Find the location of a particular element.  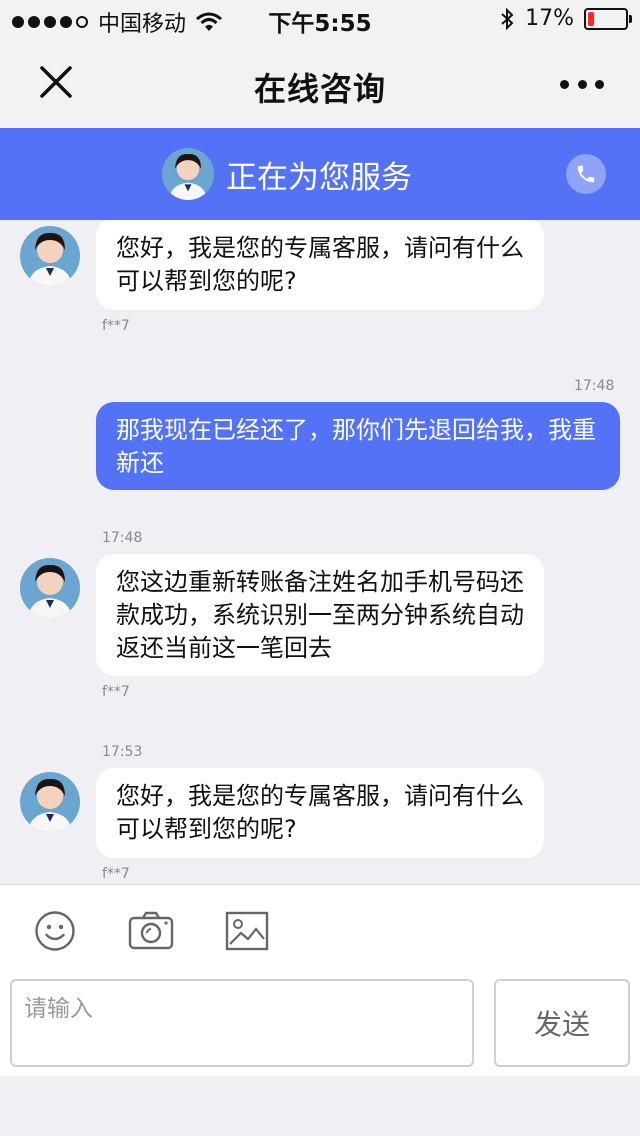

message-input is located at coordinates (242, 1023).